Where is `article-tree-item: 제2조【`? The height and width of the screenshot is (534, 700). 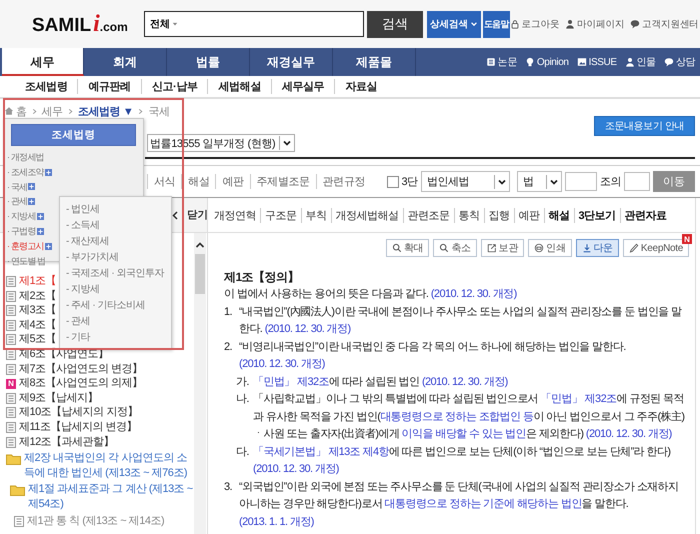
article-tree-item: 제2조【 is located at coordinates (31, 296).